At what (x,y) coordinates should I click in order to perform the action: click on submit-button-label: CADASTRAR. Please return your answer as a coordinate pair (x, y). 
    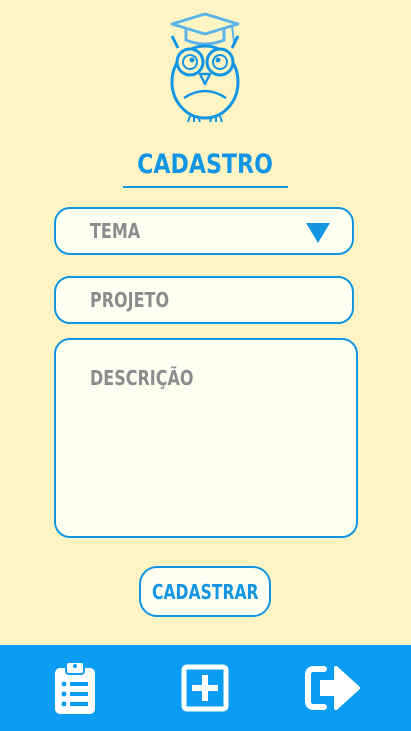
    Looking at the image, I should click on (205, 591).